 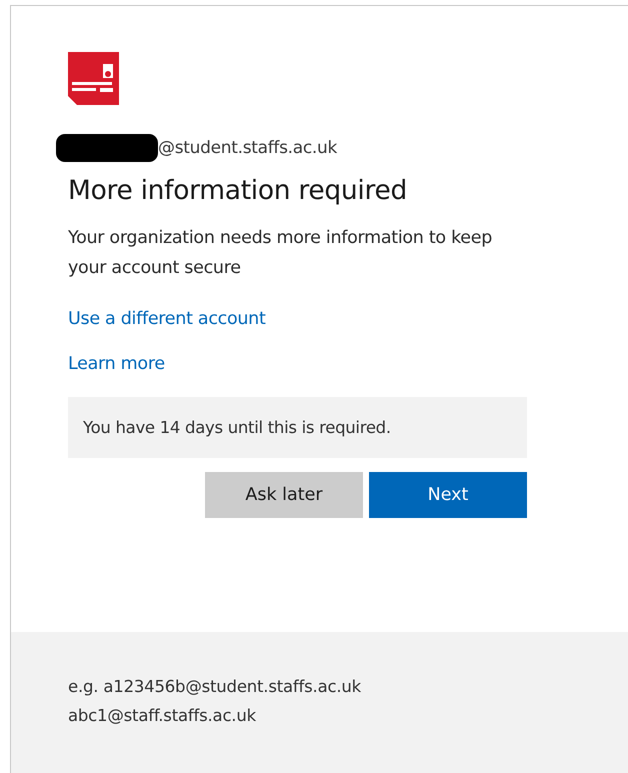 What do you see at coordinates (281, 253) in the screenshot?
I see `description-text: Your organization needs more information to keep your account secure` at bounding box center [281, 253].